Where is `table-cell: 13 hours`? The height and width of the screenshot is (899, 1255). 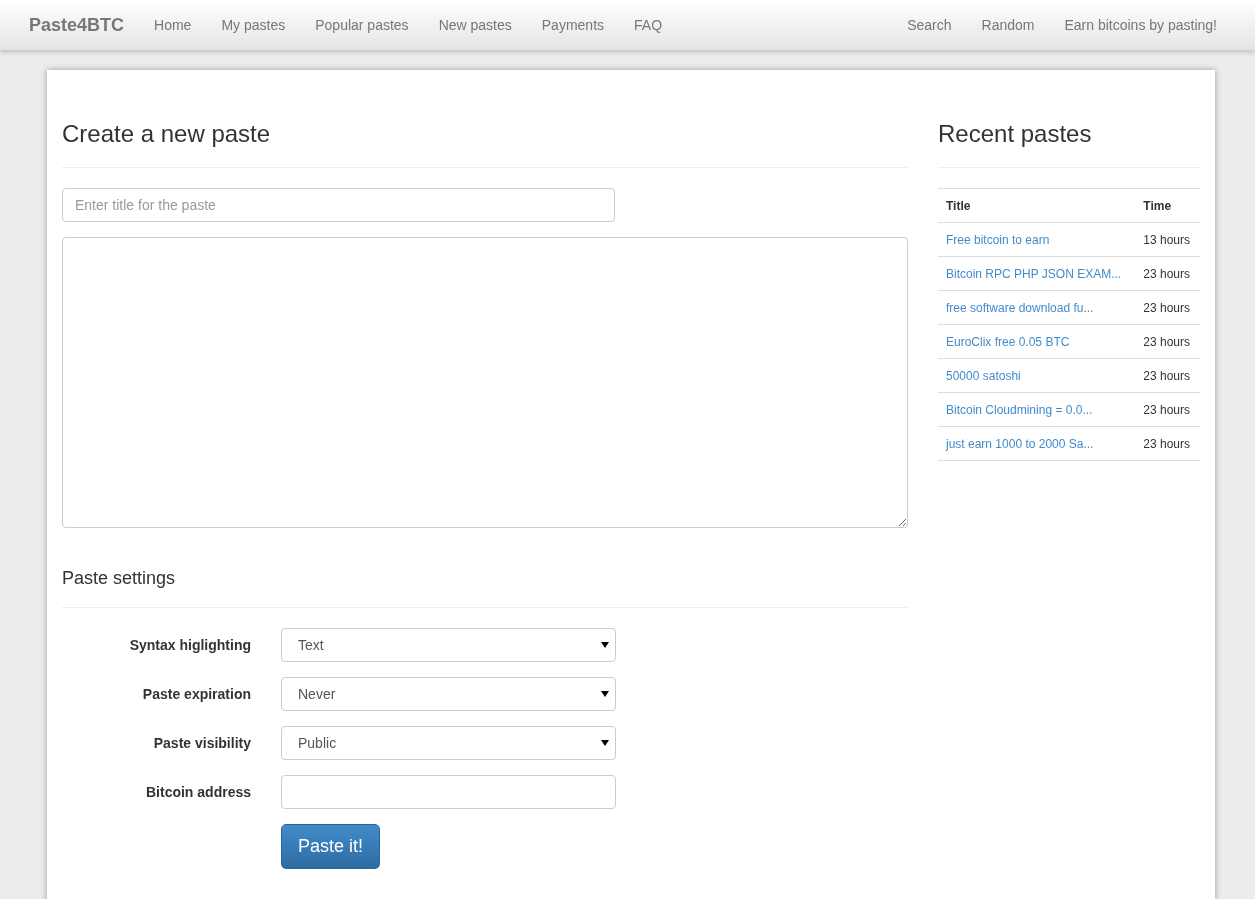
table-cell: 13 hours is located at coordinates (1167, 239).